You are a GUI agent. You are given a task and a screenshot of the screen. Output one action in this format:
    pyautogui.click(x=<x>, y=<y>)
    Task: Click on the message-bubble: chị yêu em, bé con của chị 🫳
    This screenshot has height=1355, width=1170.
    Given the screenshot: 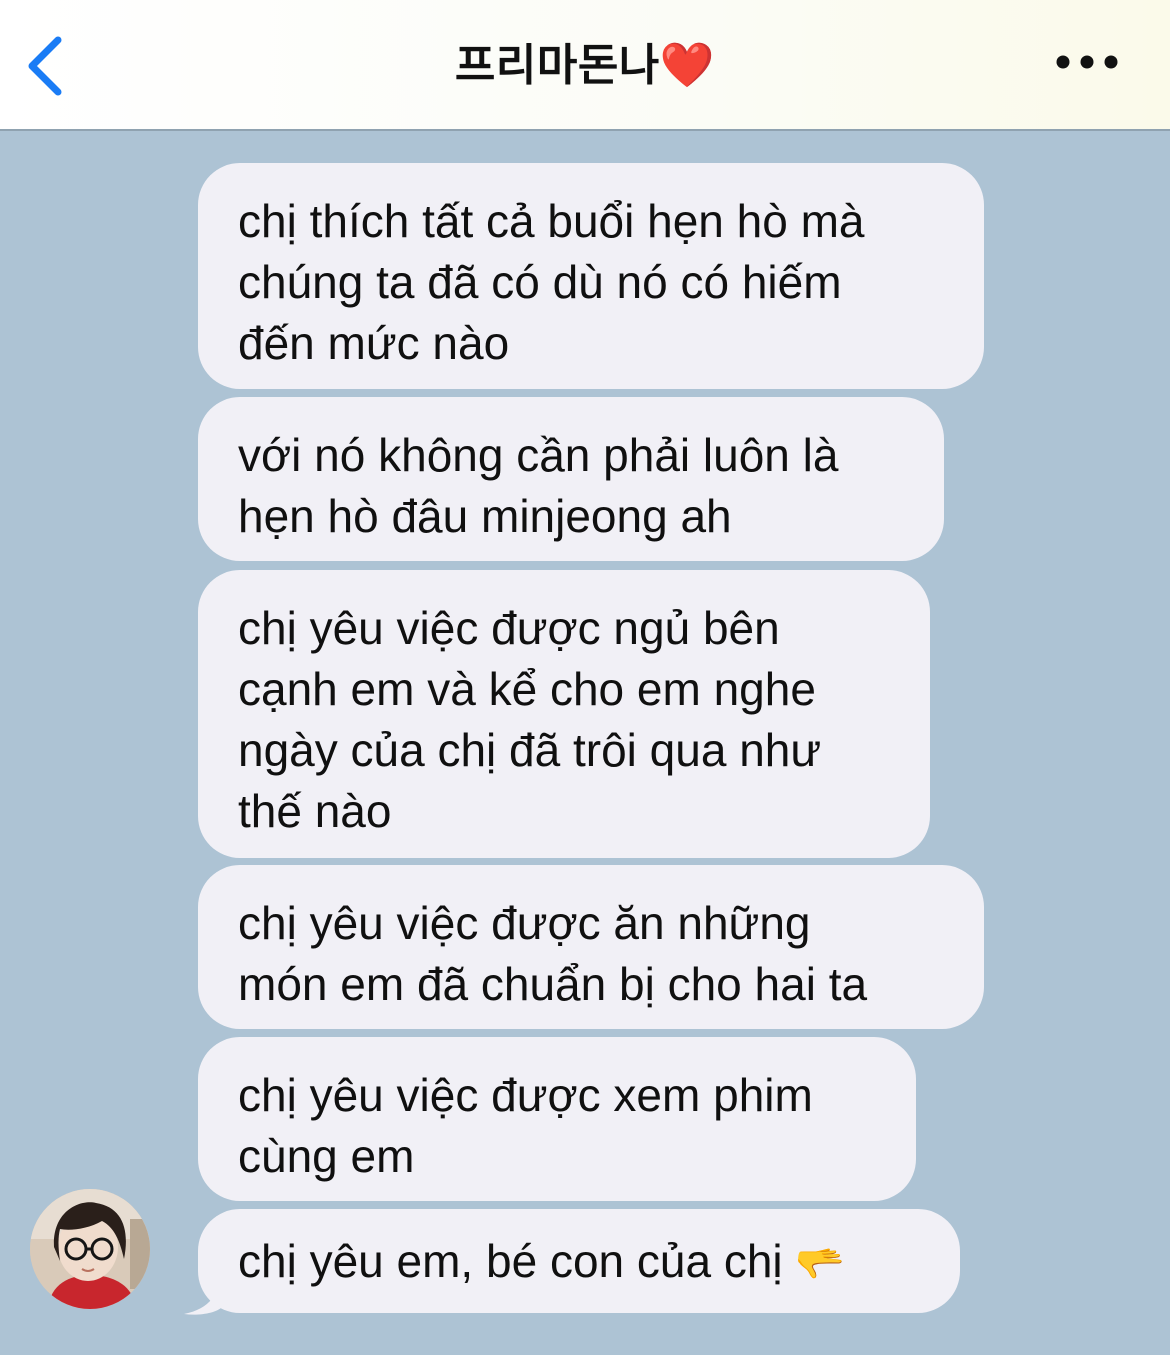 What is the action you would take?
    pyautogui.click(x=579, y=1261)
    